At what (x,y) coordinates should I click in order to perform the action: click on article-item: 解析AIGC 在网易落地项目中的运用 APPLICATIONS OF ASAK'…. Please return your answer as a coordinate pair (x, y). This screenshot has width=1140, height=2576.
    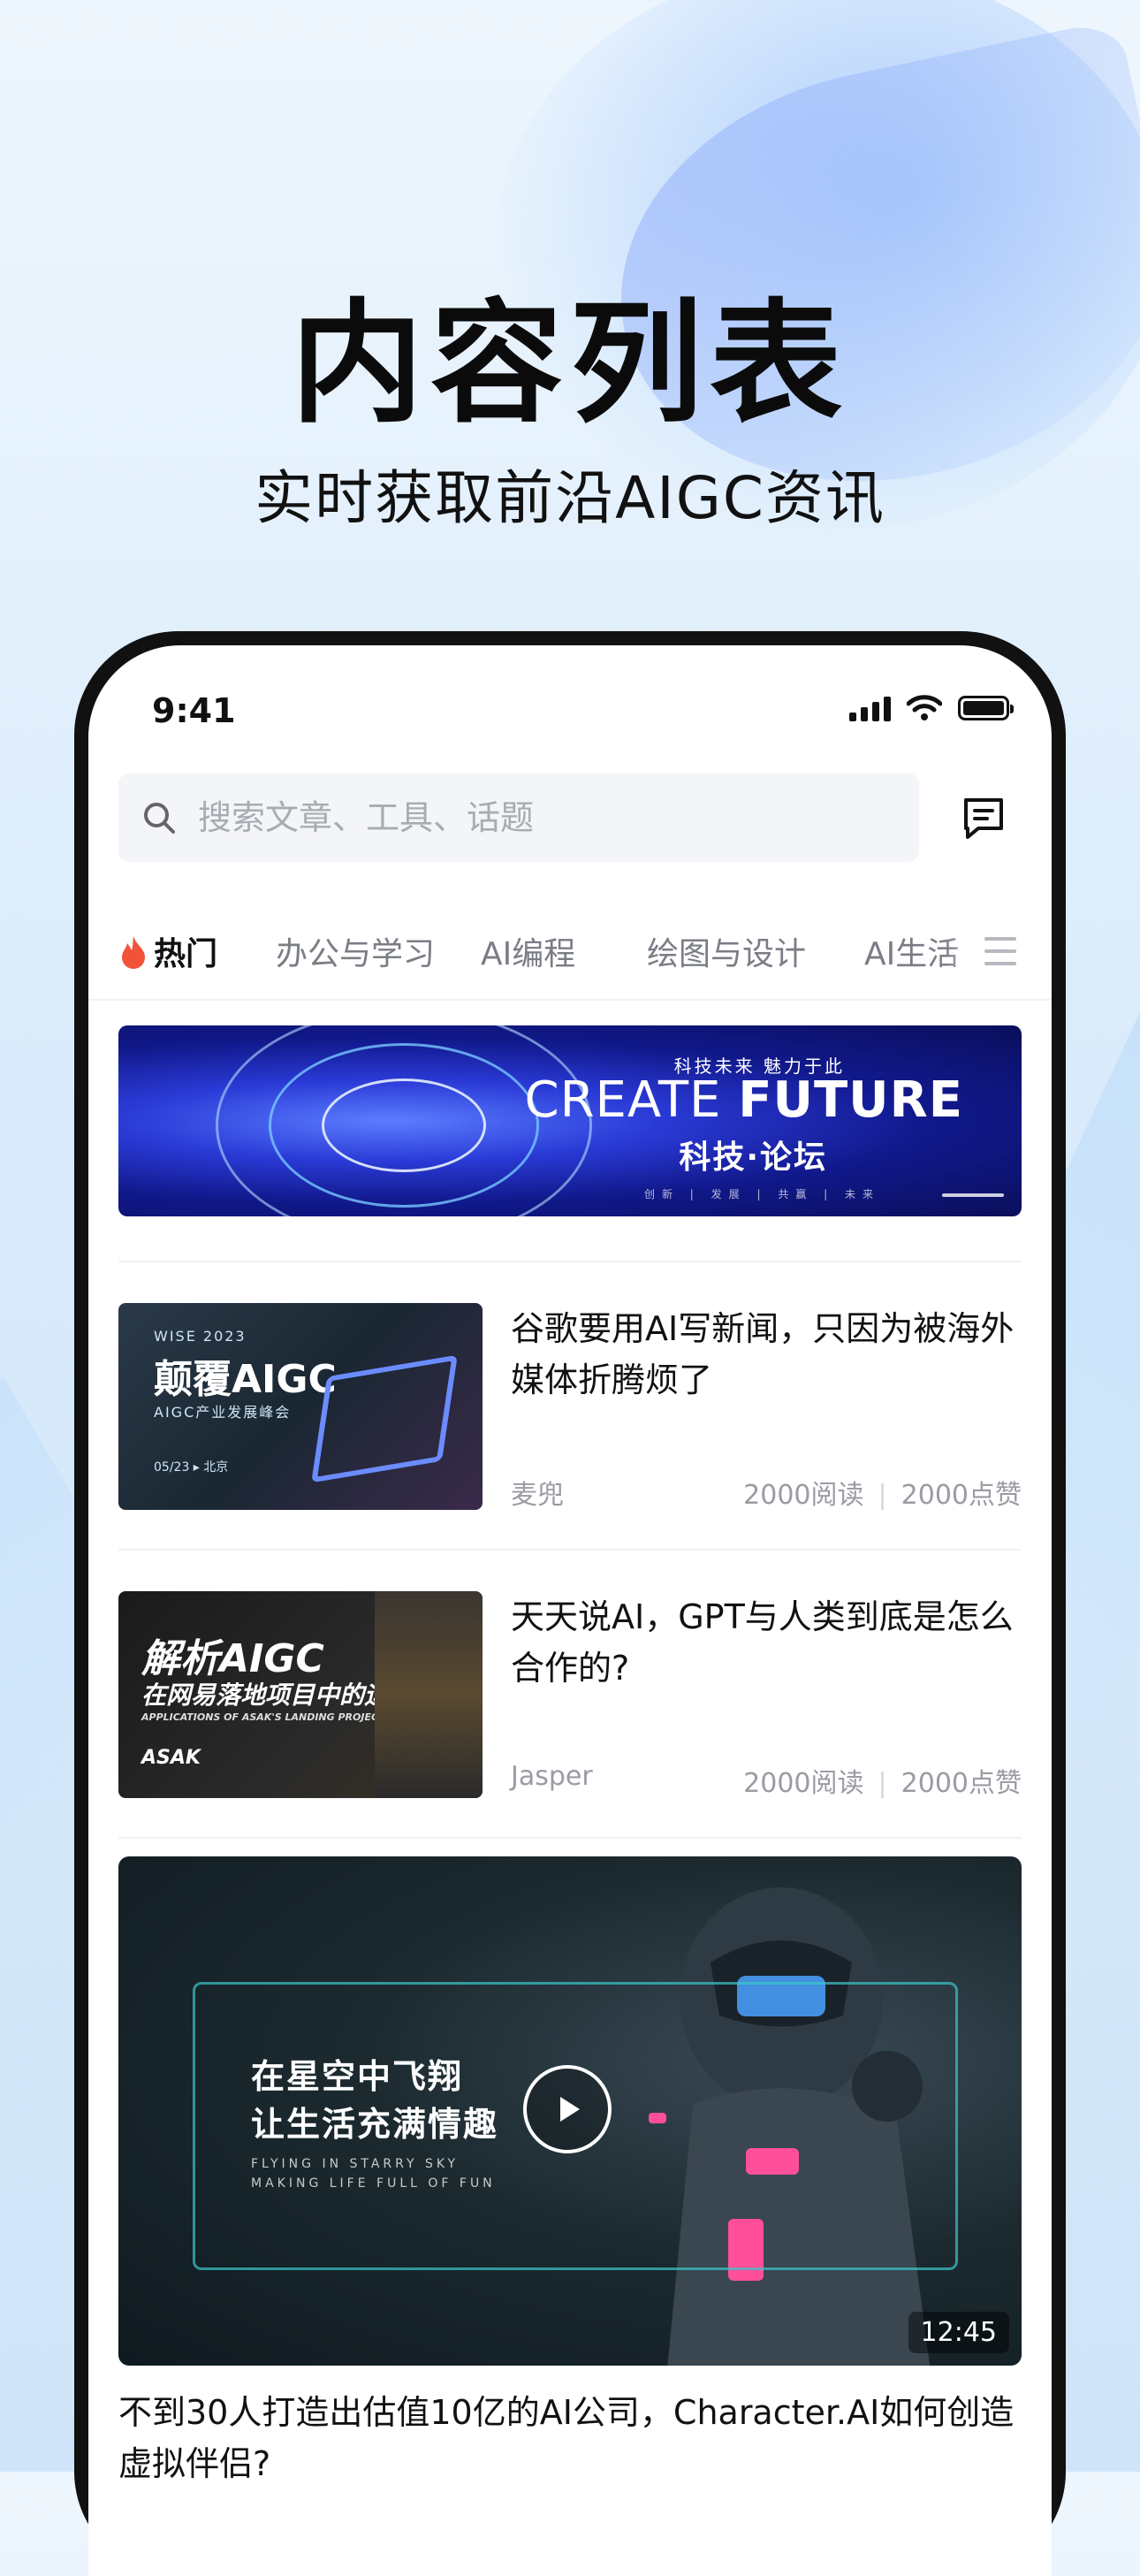
    Looking at the image, I should click on (570, 1695).